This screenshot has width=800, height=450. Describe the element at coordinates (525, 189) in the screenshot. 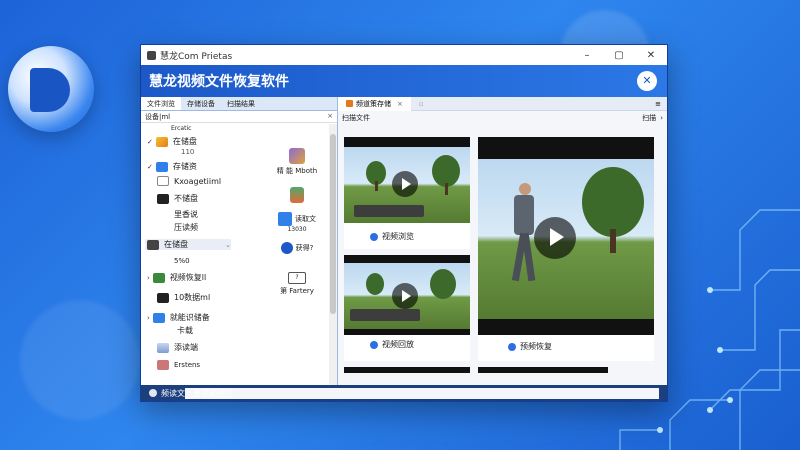

I see `person-head` at that location.